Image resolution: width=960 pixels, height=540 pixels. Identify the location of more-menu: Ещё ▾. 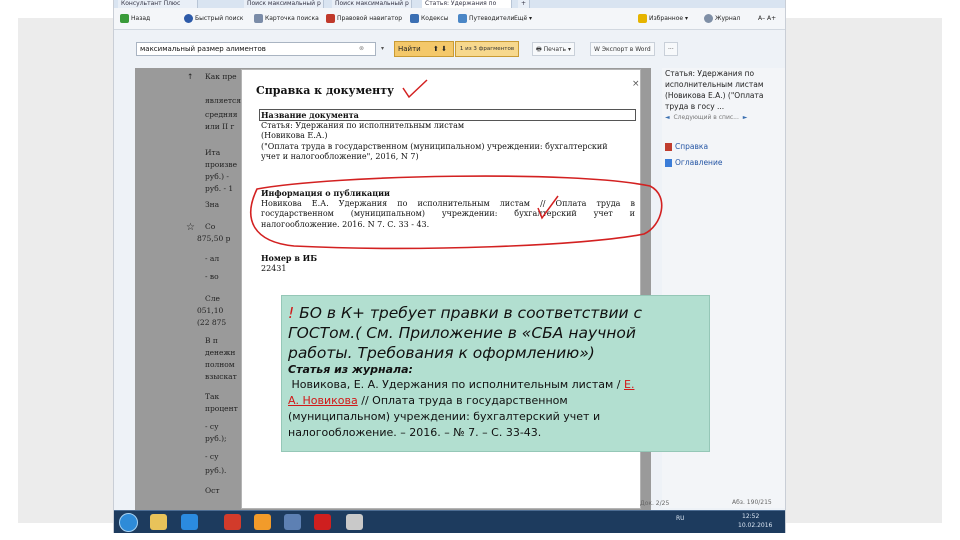
(523, 19).